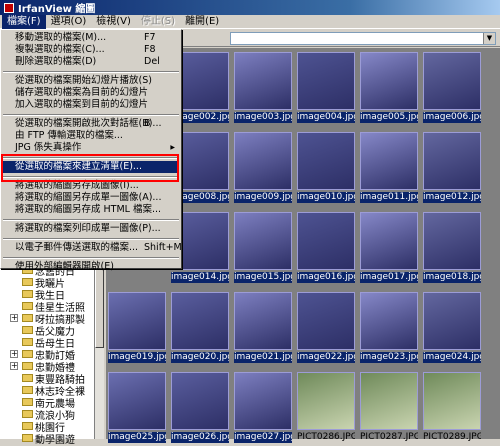 Image resolution: width=500 pixels, height=446 pixels. I want to click on menu-bar: 檔案(F) 選項(O) 檢視(V) 停止(S) 離開(E), so click(250, 21).